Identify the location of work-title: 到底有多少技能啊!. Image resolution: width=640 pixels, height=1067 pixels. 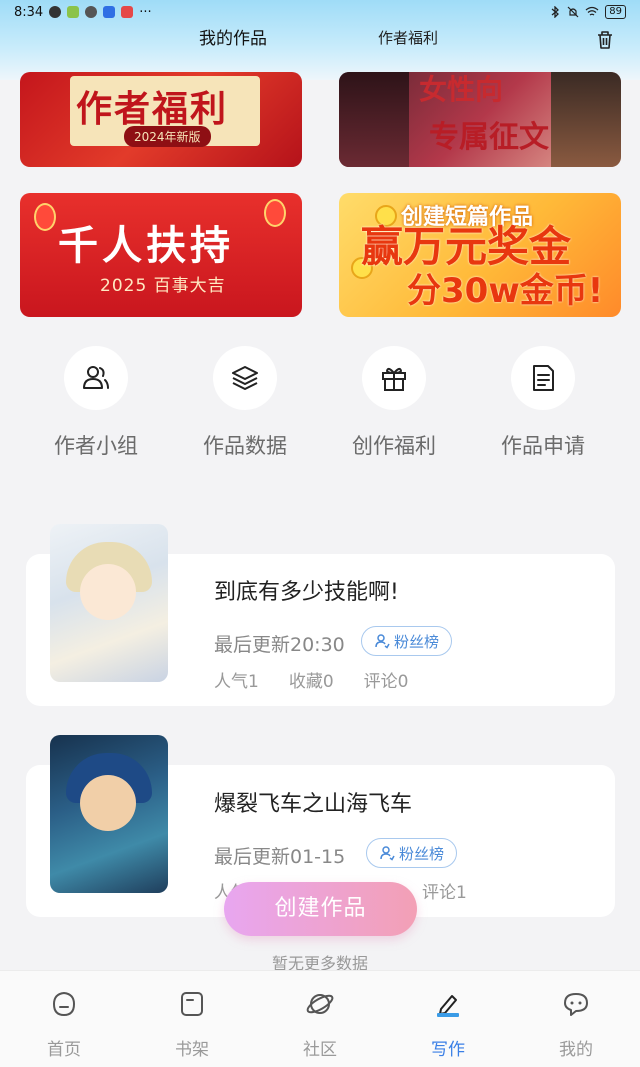
(306, 590).